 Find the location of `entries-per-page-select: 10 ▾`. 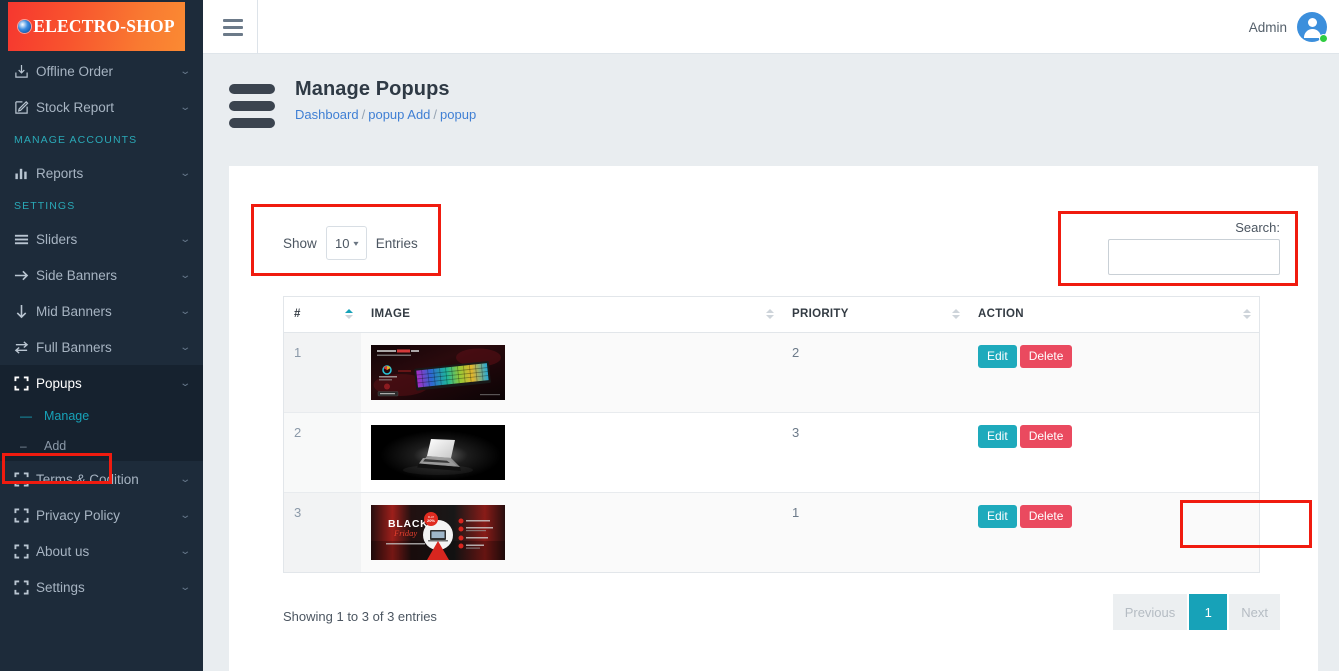

entries-per-page-select: 10 ▾ is located at coordinates (346, 243).